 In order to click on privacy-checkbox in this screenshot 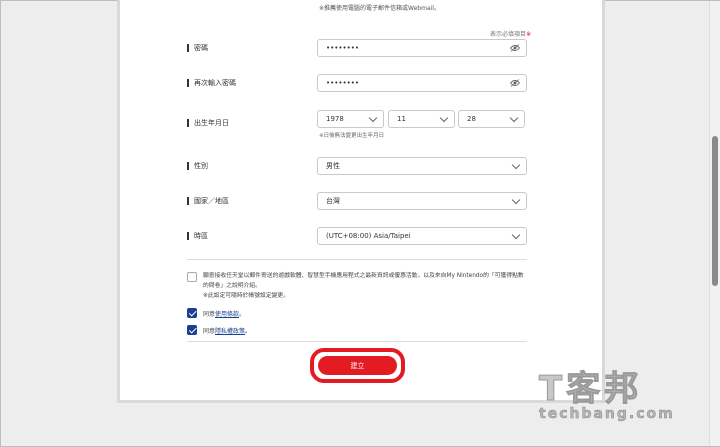, I will do `click(192, 330)`.